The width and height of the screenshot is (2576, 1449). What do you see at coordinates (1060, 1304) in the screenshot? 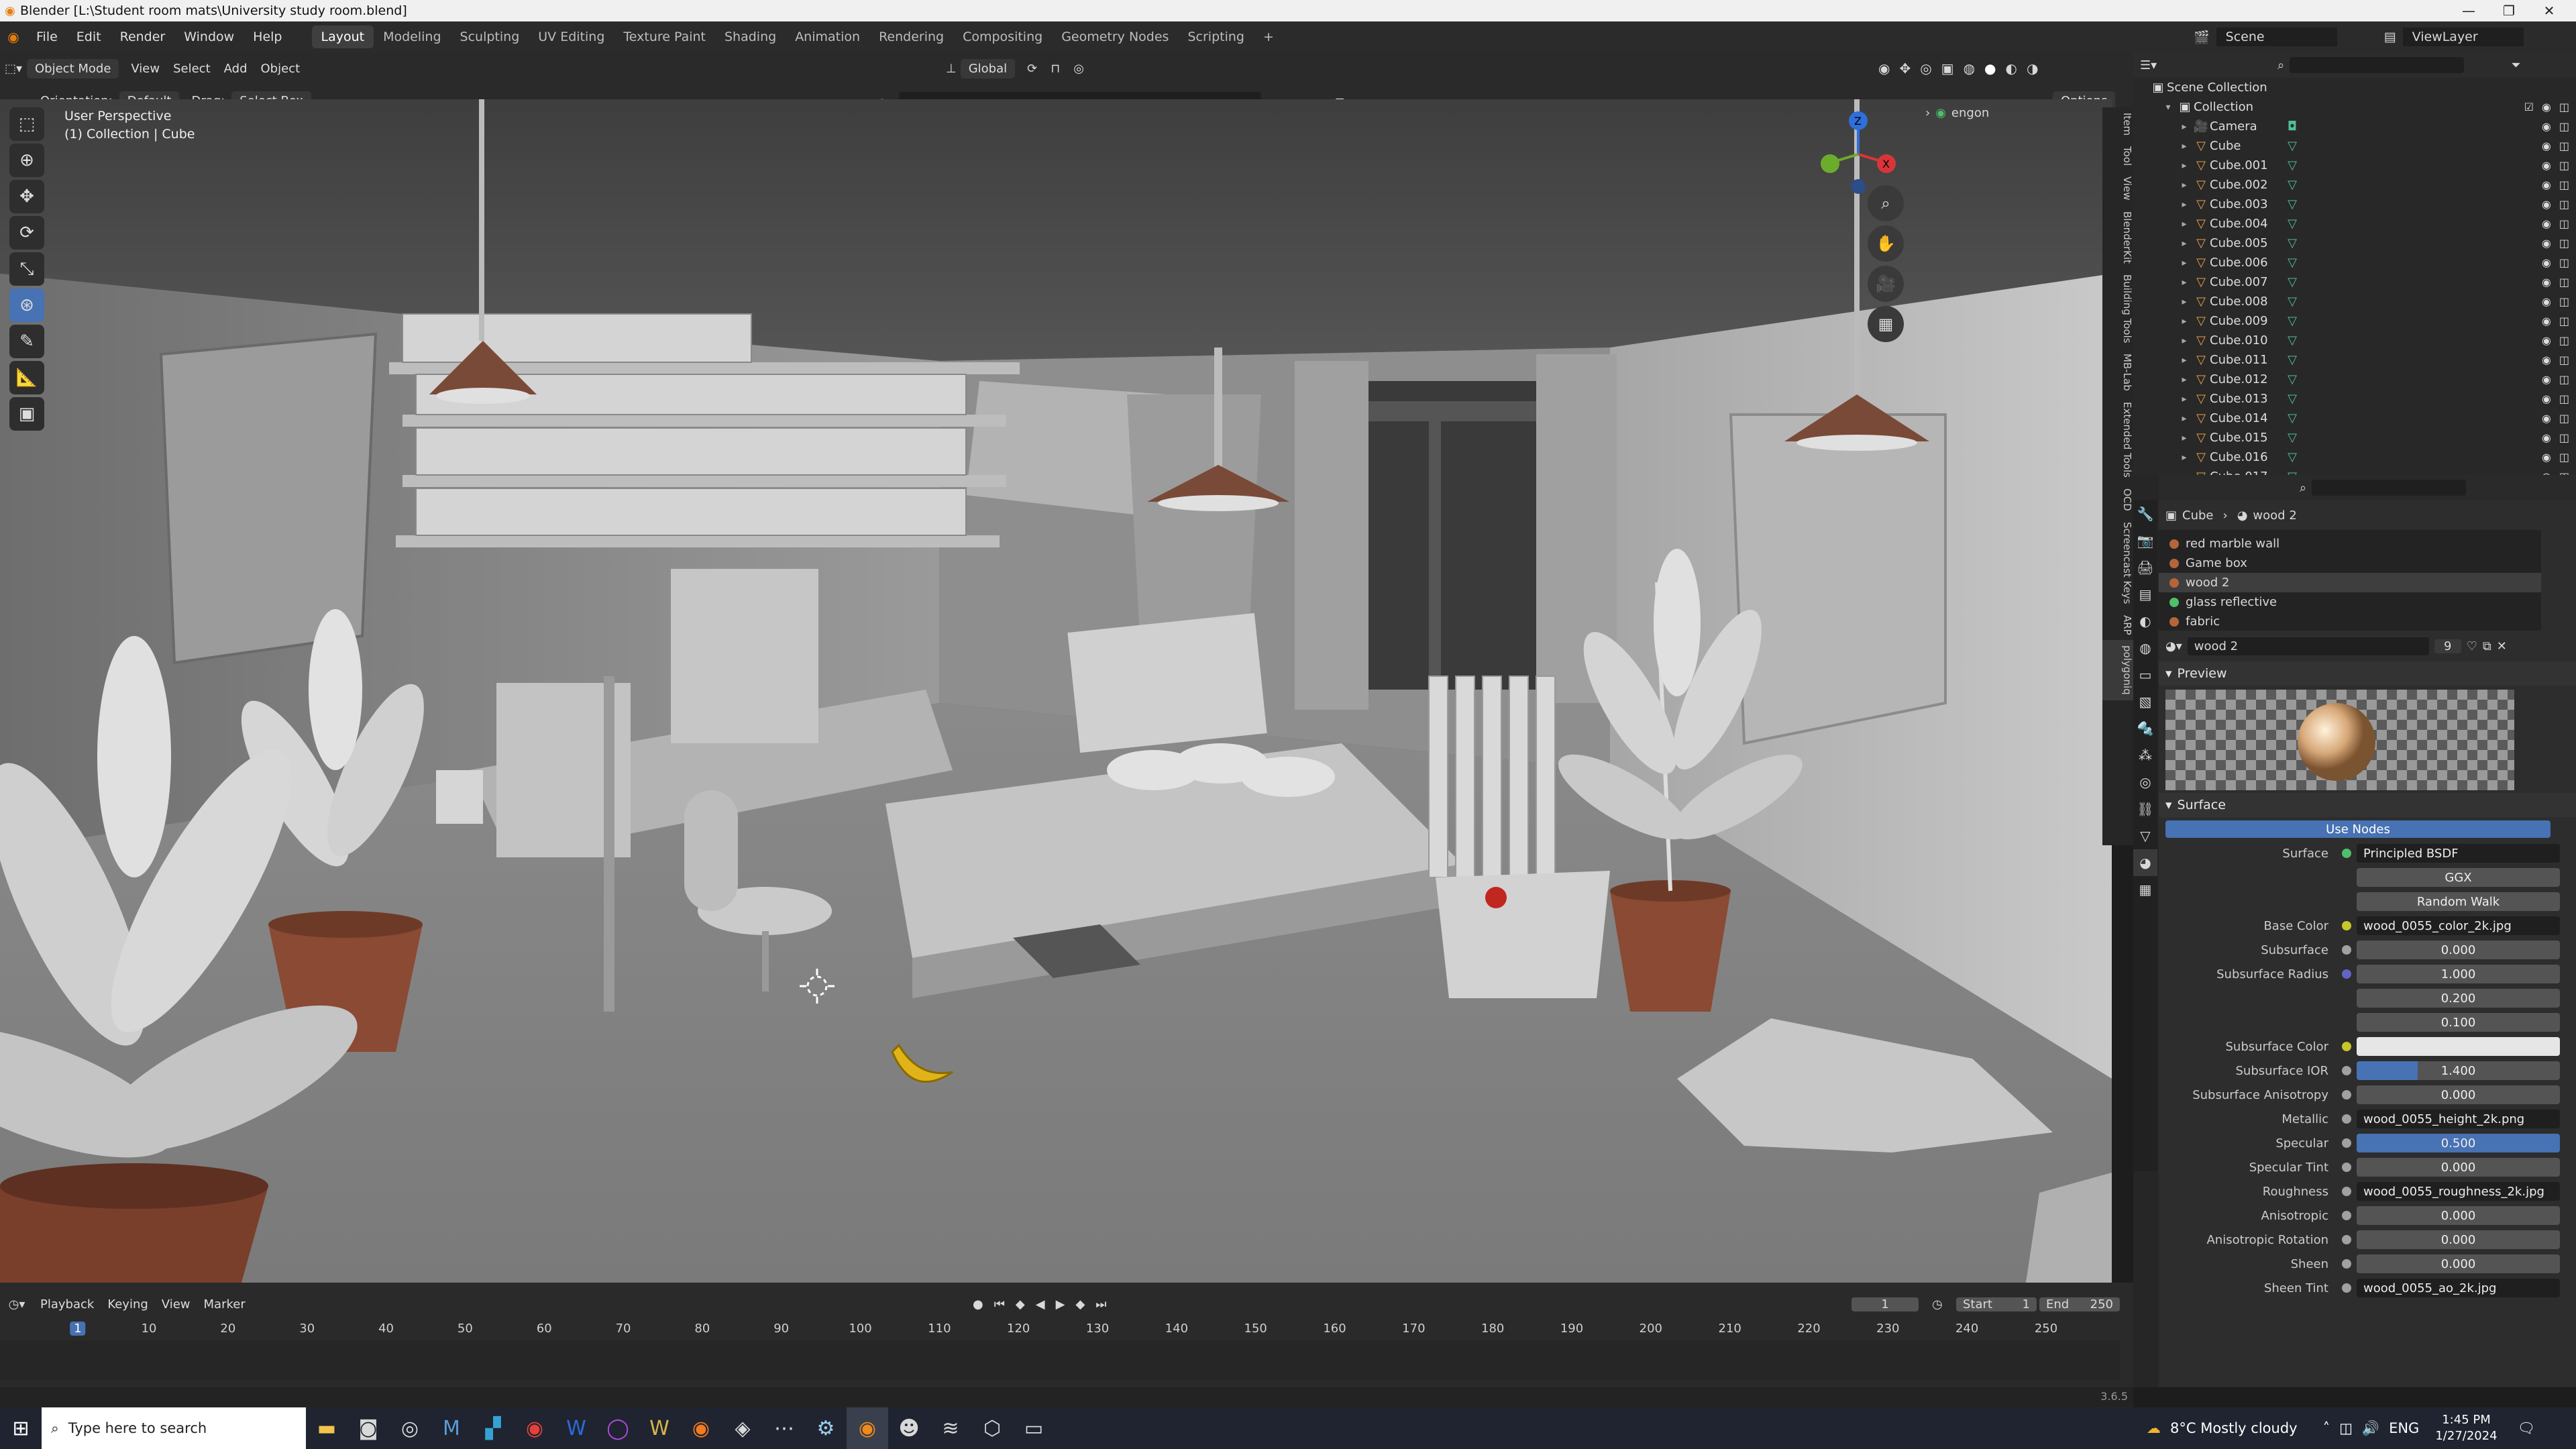
I see `play-icon: ▶` at bounding box center [1060, 1304].